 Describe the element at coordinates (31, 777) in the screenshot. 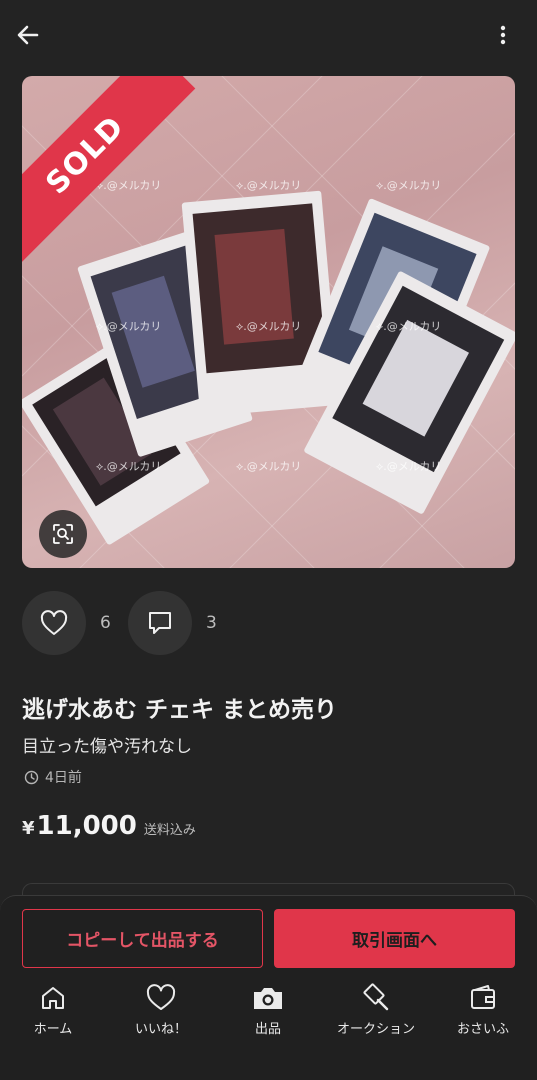

I see `clock-icon` at that location.